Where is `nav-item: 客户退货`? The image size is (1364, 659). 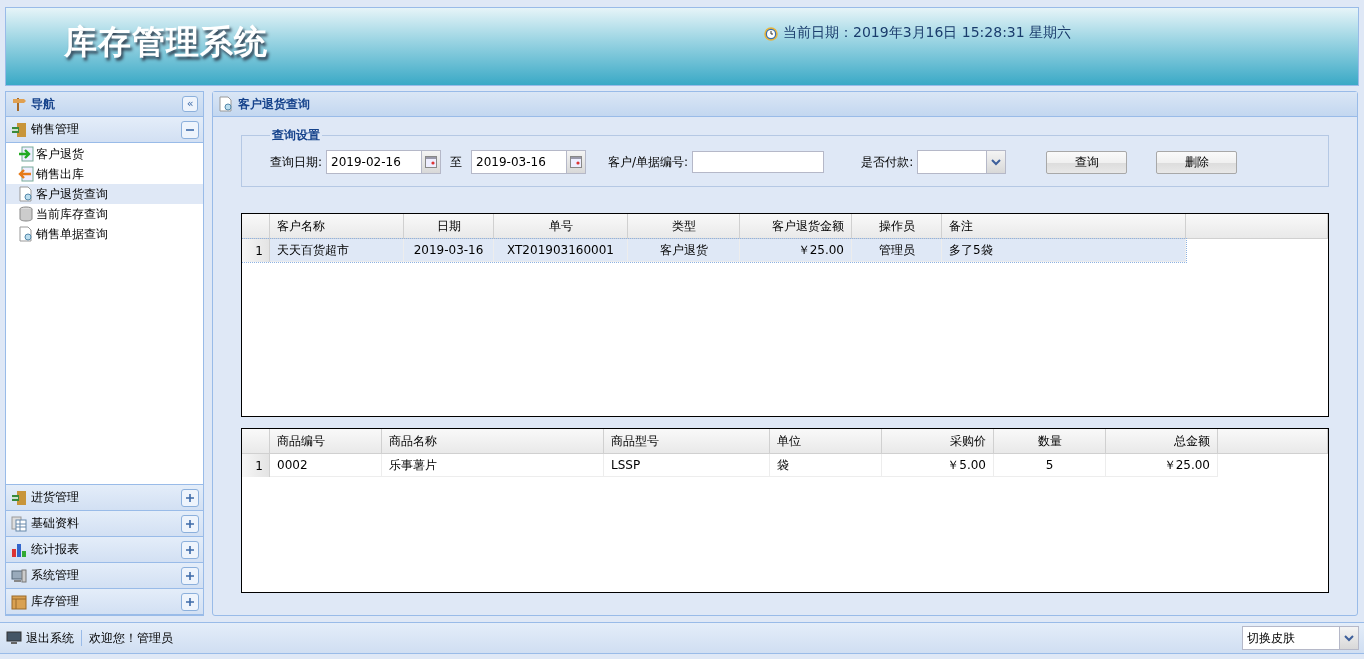 nav-item: 客户退货 is located at coordinates (104, 154).